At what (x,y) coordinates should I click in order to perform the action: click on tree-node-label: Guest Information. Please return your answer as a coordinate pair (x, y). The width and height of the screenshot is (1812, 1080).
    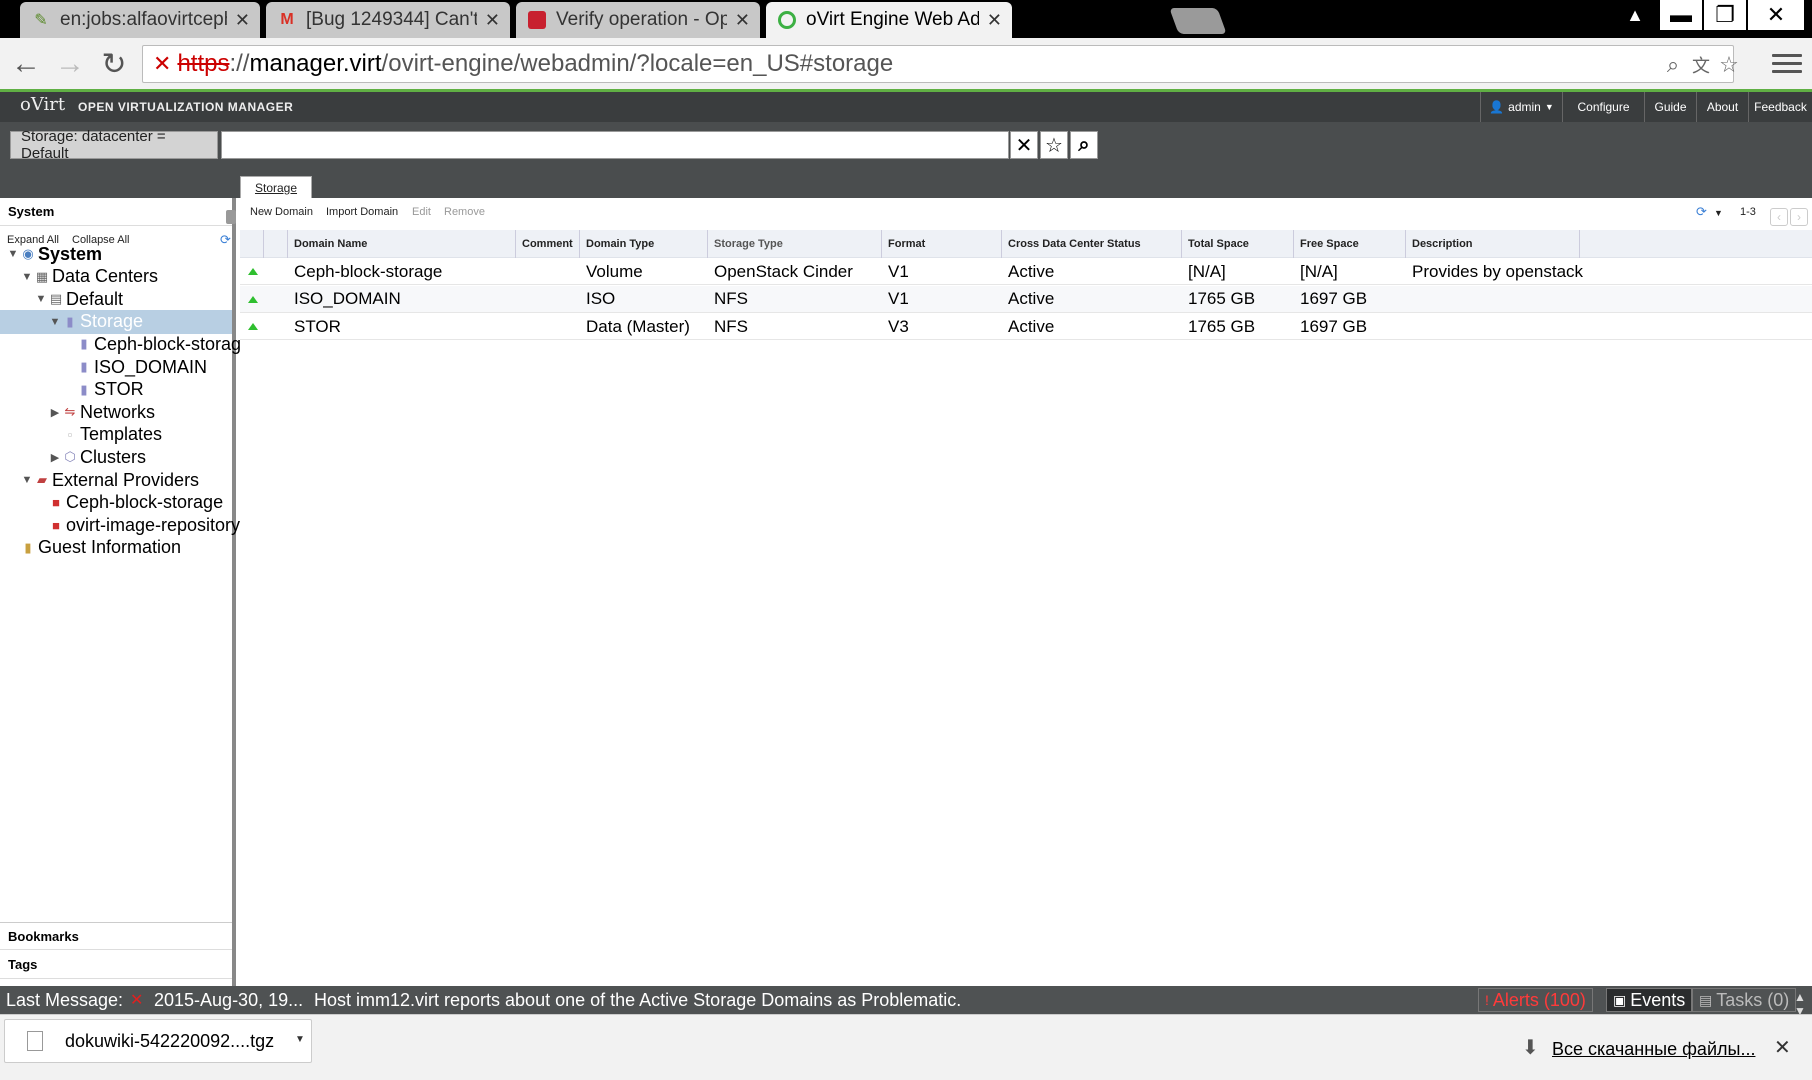
    Looking at the image, I should click on (110, 547).